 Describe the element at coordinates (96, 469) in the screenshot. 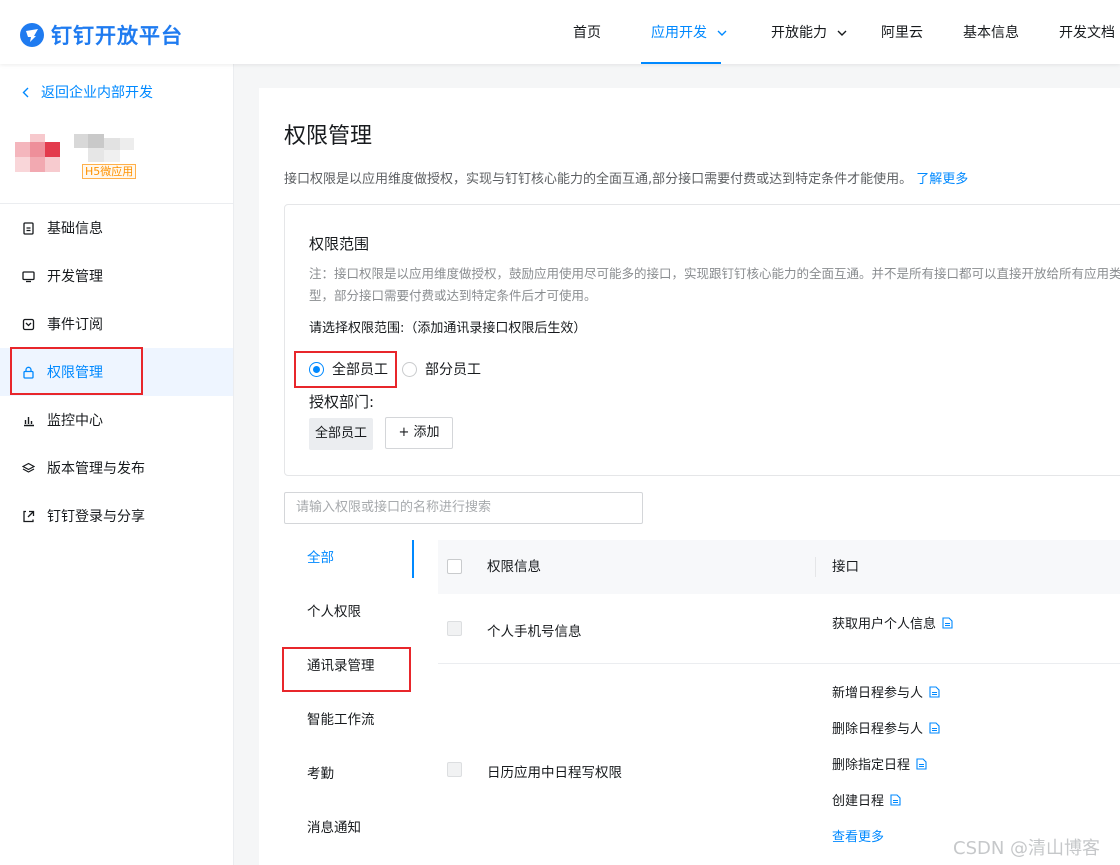

I see `sidebar-item-label: 版本管理与发布` at that location.